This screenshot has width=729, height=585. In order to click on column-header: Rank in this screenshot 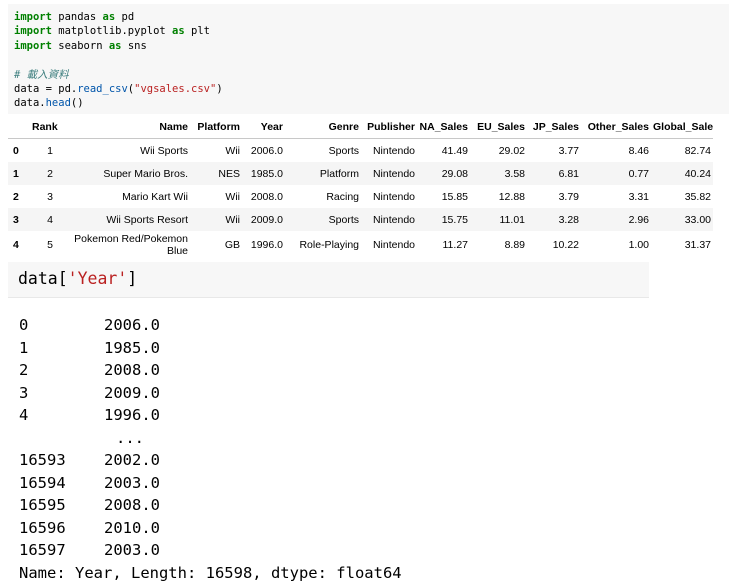, I will do `click(44, 127)`.